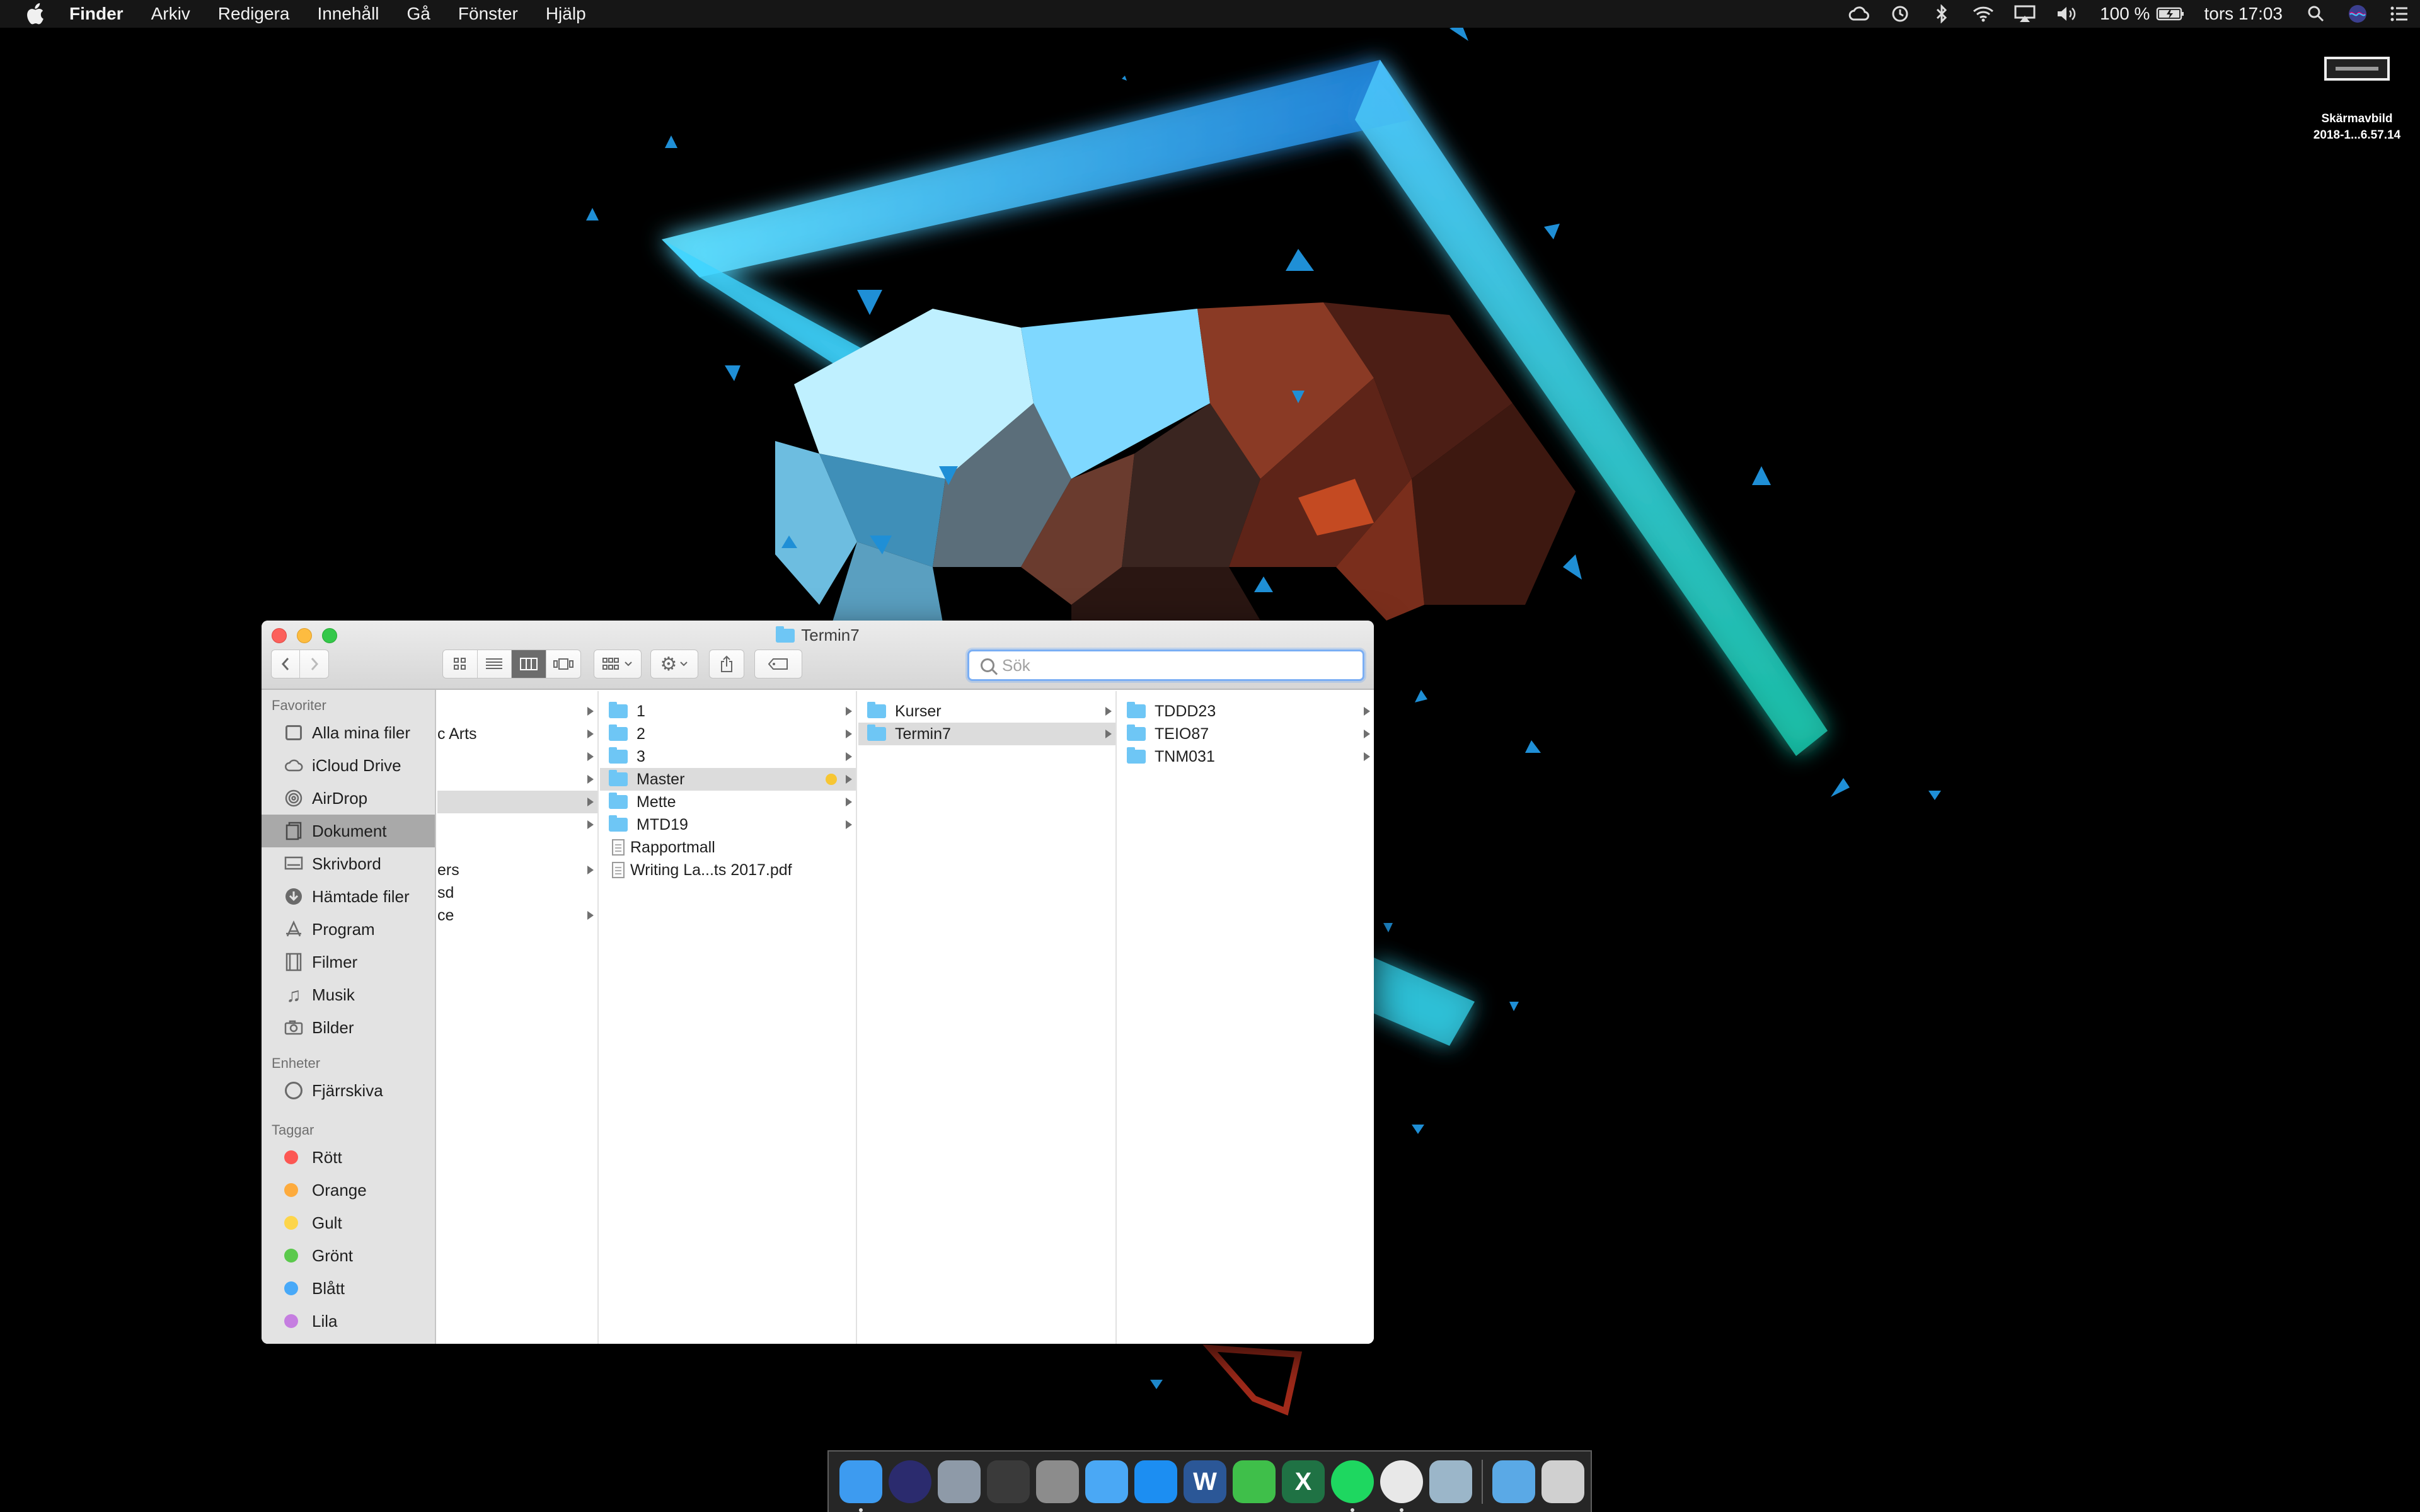 Image resolution: width=2420 pixels, height=1512 pixels. Describe the element at coordinates (349, 1190) in the screenshot. I see `sidebar-tag-orange: Orange` at that location.